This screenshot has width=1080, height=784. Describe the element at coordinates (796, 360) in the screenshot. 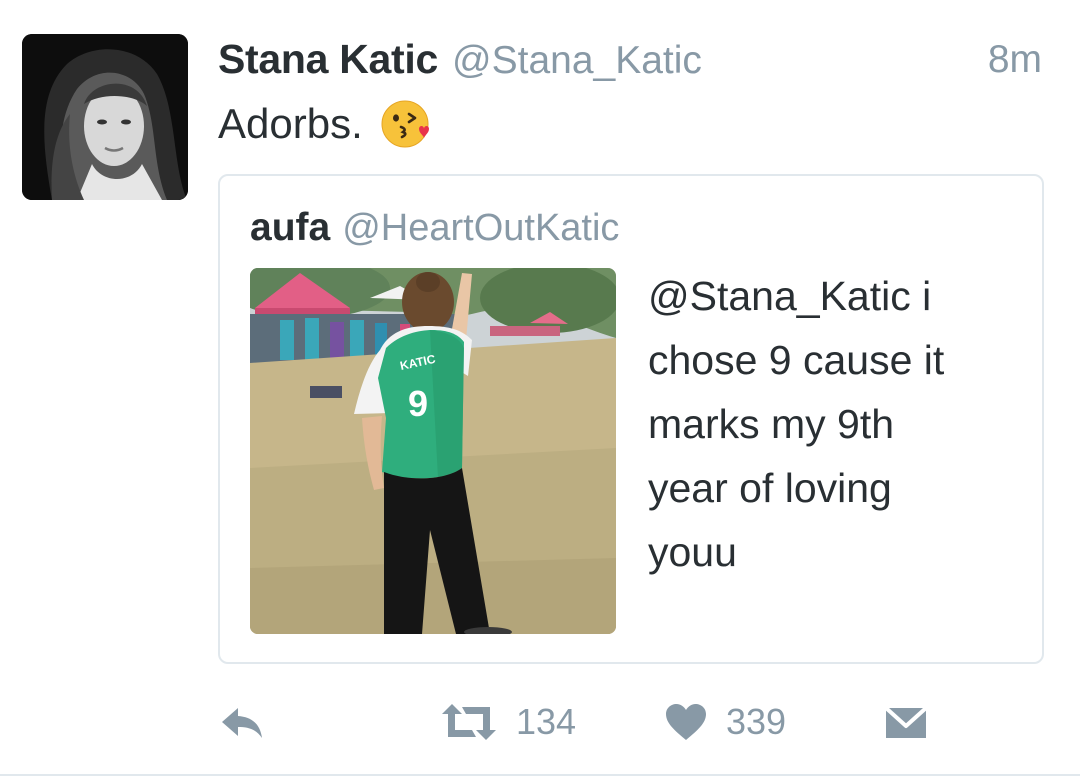

I see `quoted-text-line: chose 9 cause it` at that location.